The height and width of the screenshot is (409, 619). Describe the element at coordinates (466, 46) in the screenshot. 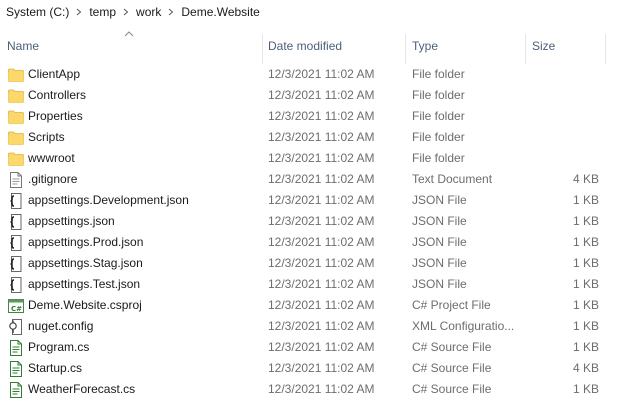

I see `column-header-type: Type` at that location.